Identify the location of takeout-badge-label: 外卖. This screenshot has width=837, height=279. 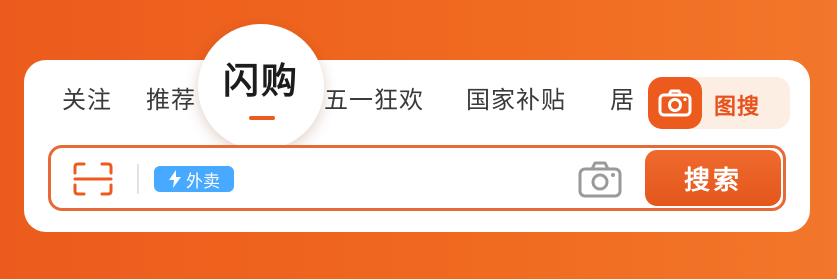
(203, 181).